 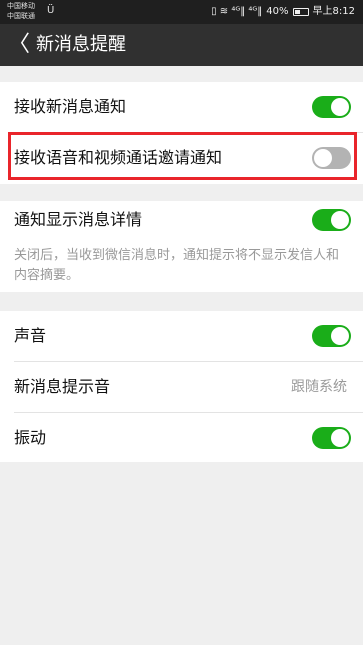 What do you see at coordinates (181, 336) in the screenshot?
I see `row-sound: 声音` at bounding box center [181, 336].